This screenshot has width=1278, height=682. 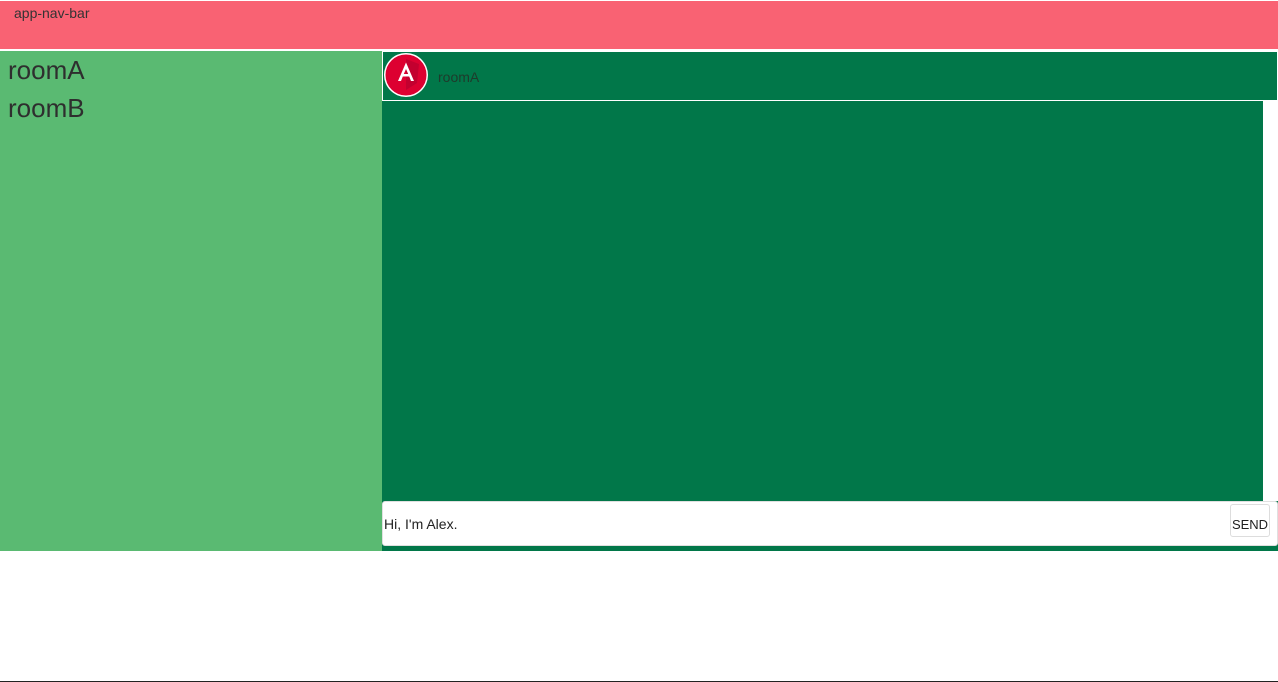 What do you see at coordinates (830, 76) in the screenshot?
I see `chat-header: roomA` at bounding box center [830, 76].